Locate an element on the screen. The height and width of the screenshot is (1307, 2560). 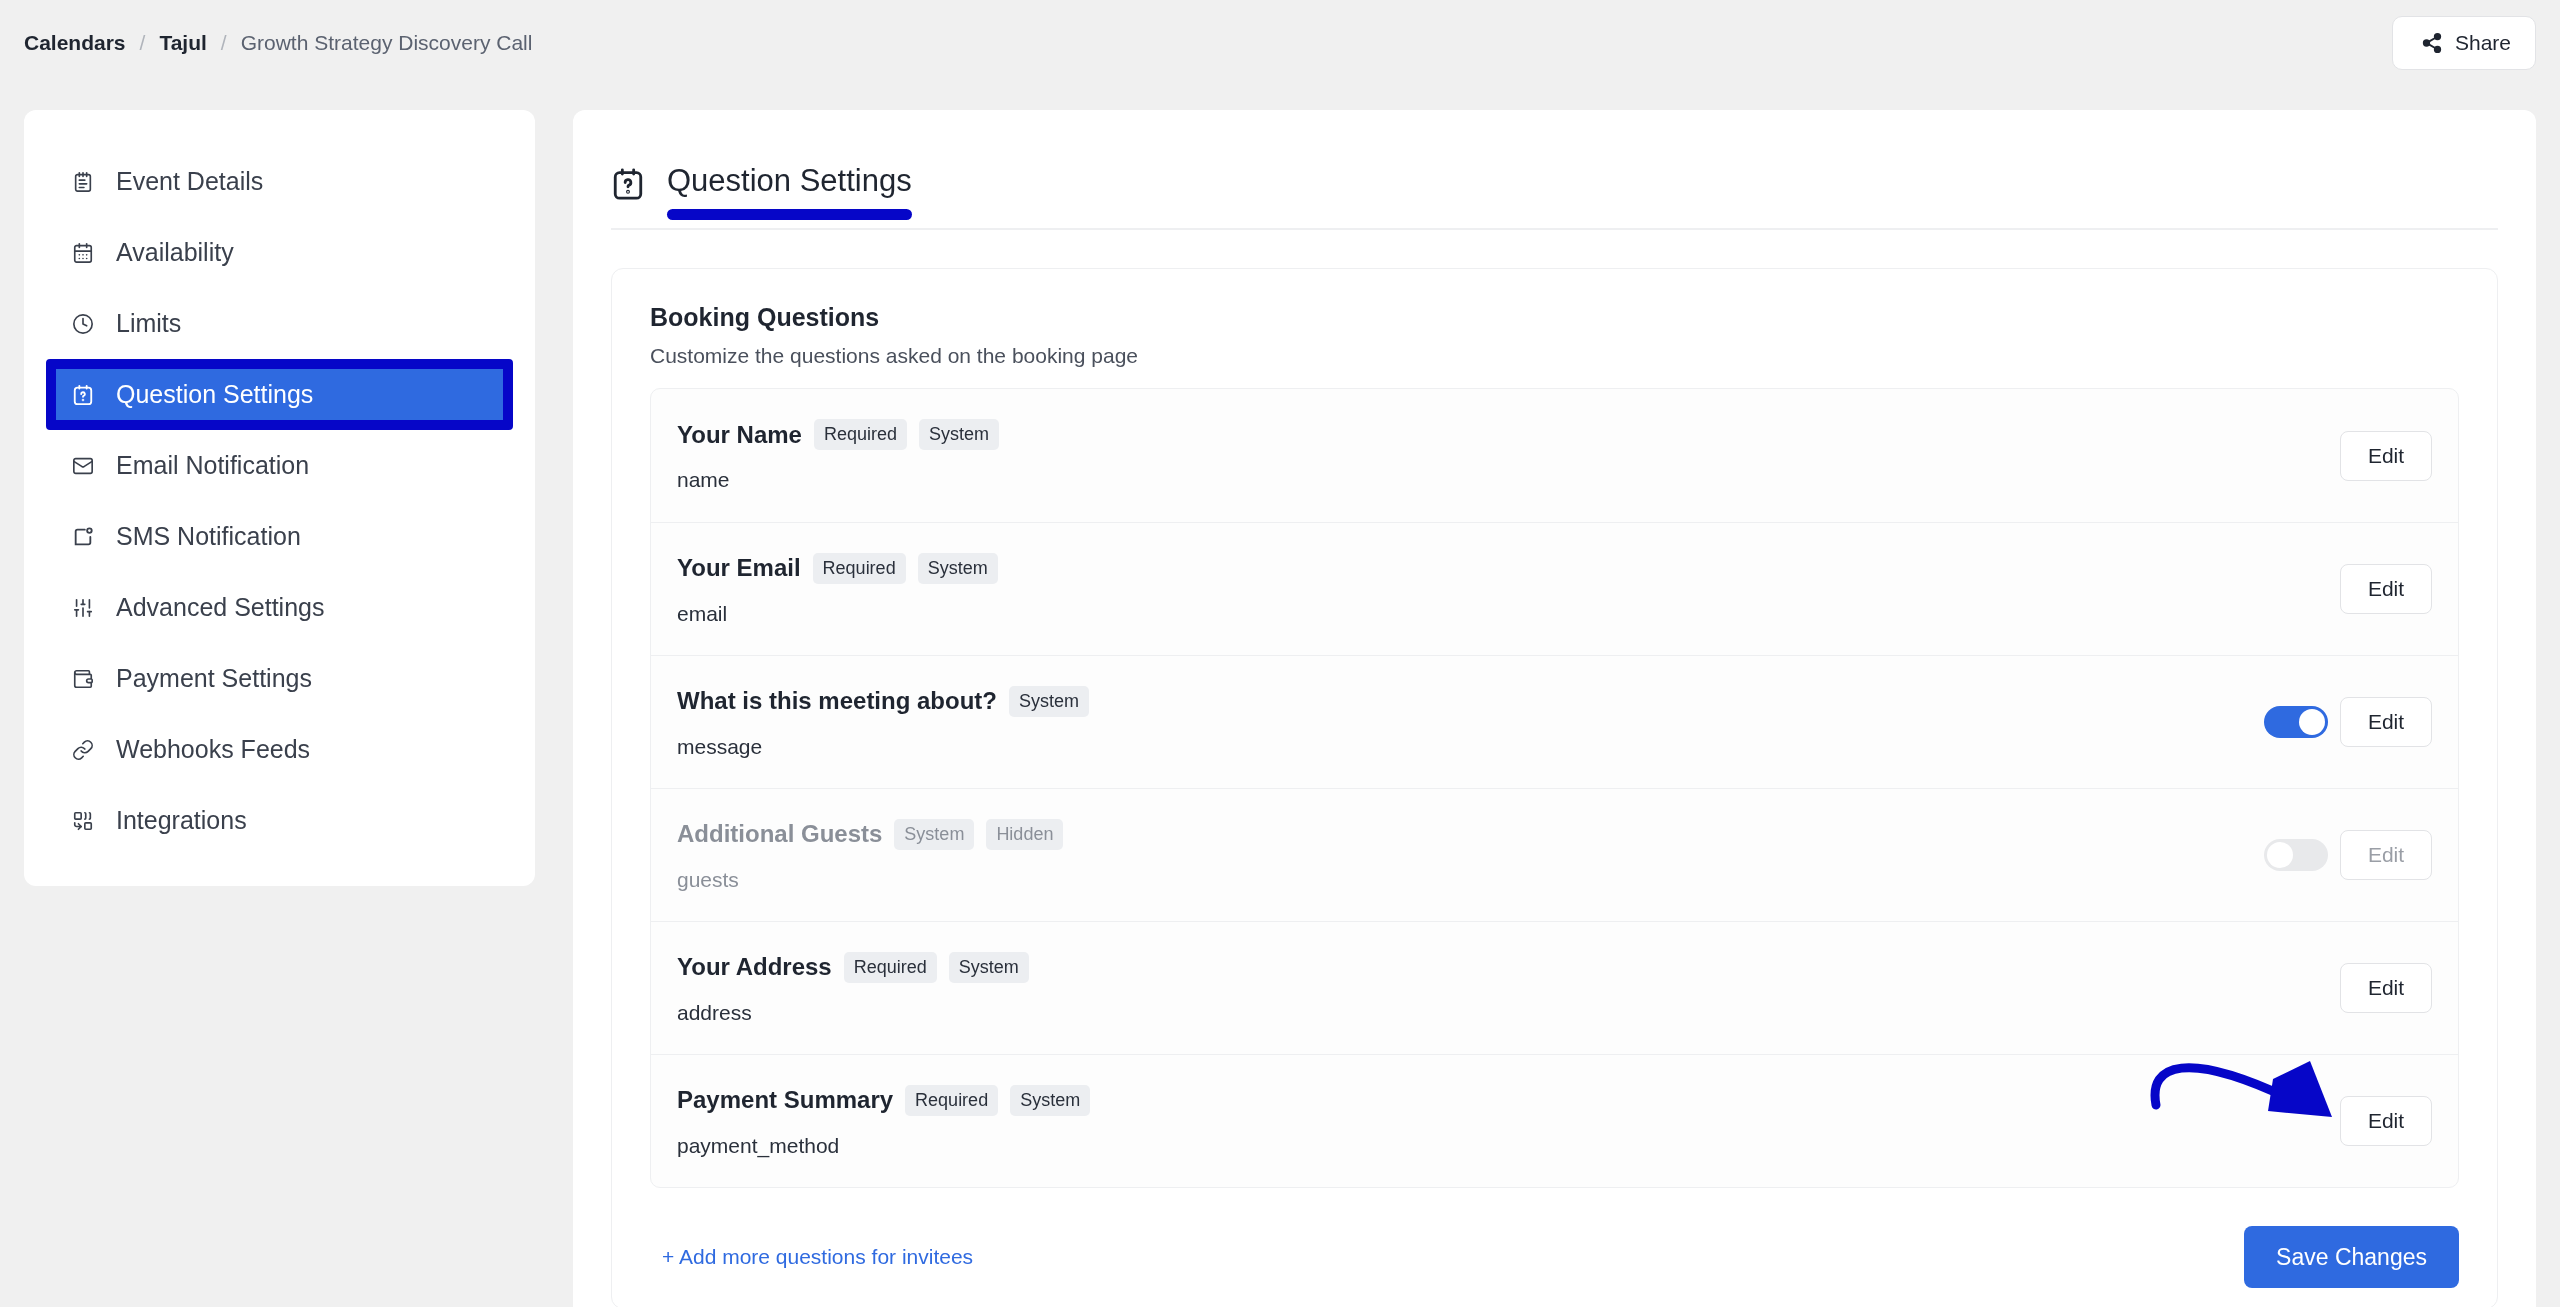
message-square-icon is located at coordinates (83, 536).